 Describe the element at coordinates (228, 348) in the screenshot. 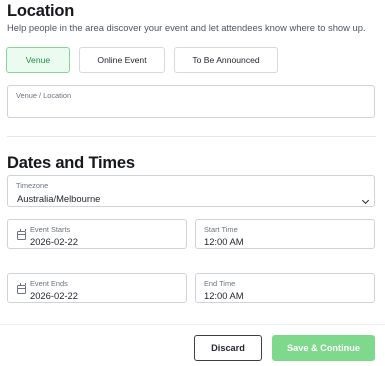

I see `discard-button: Discard` at that location.